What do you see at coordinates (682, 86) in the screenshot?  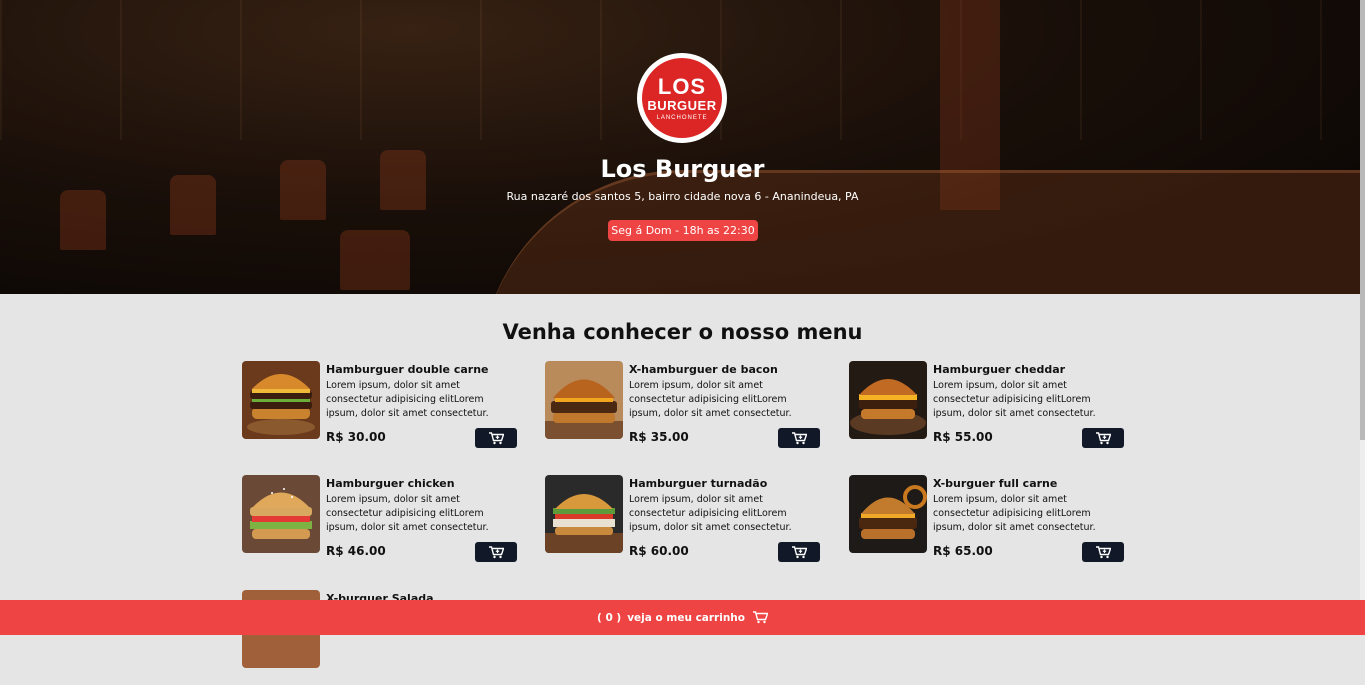 I see `logo-text-los: LOS` at bounding box center [682, 86].